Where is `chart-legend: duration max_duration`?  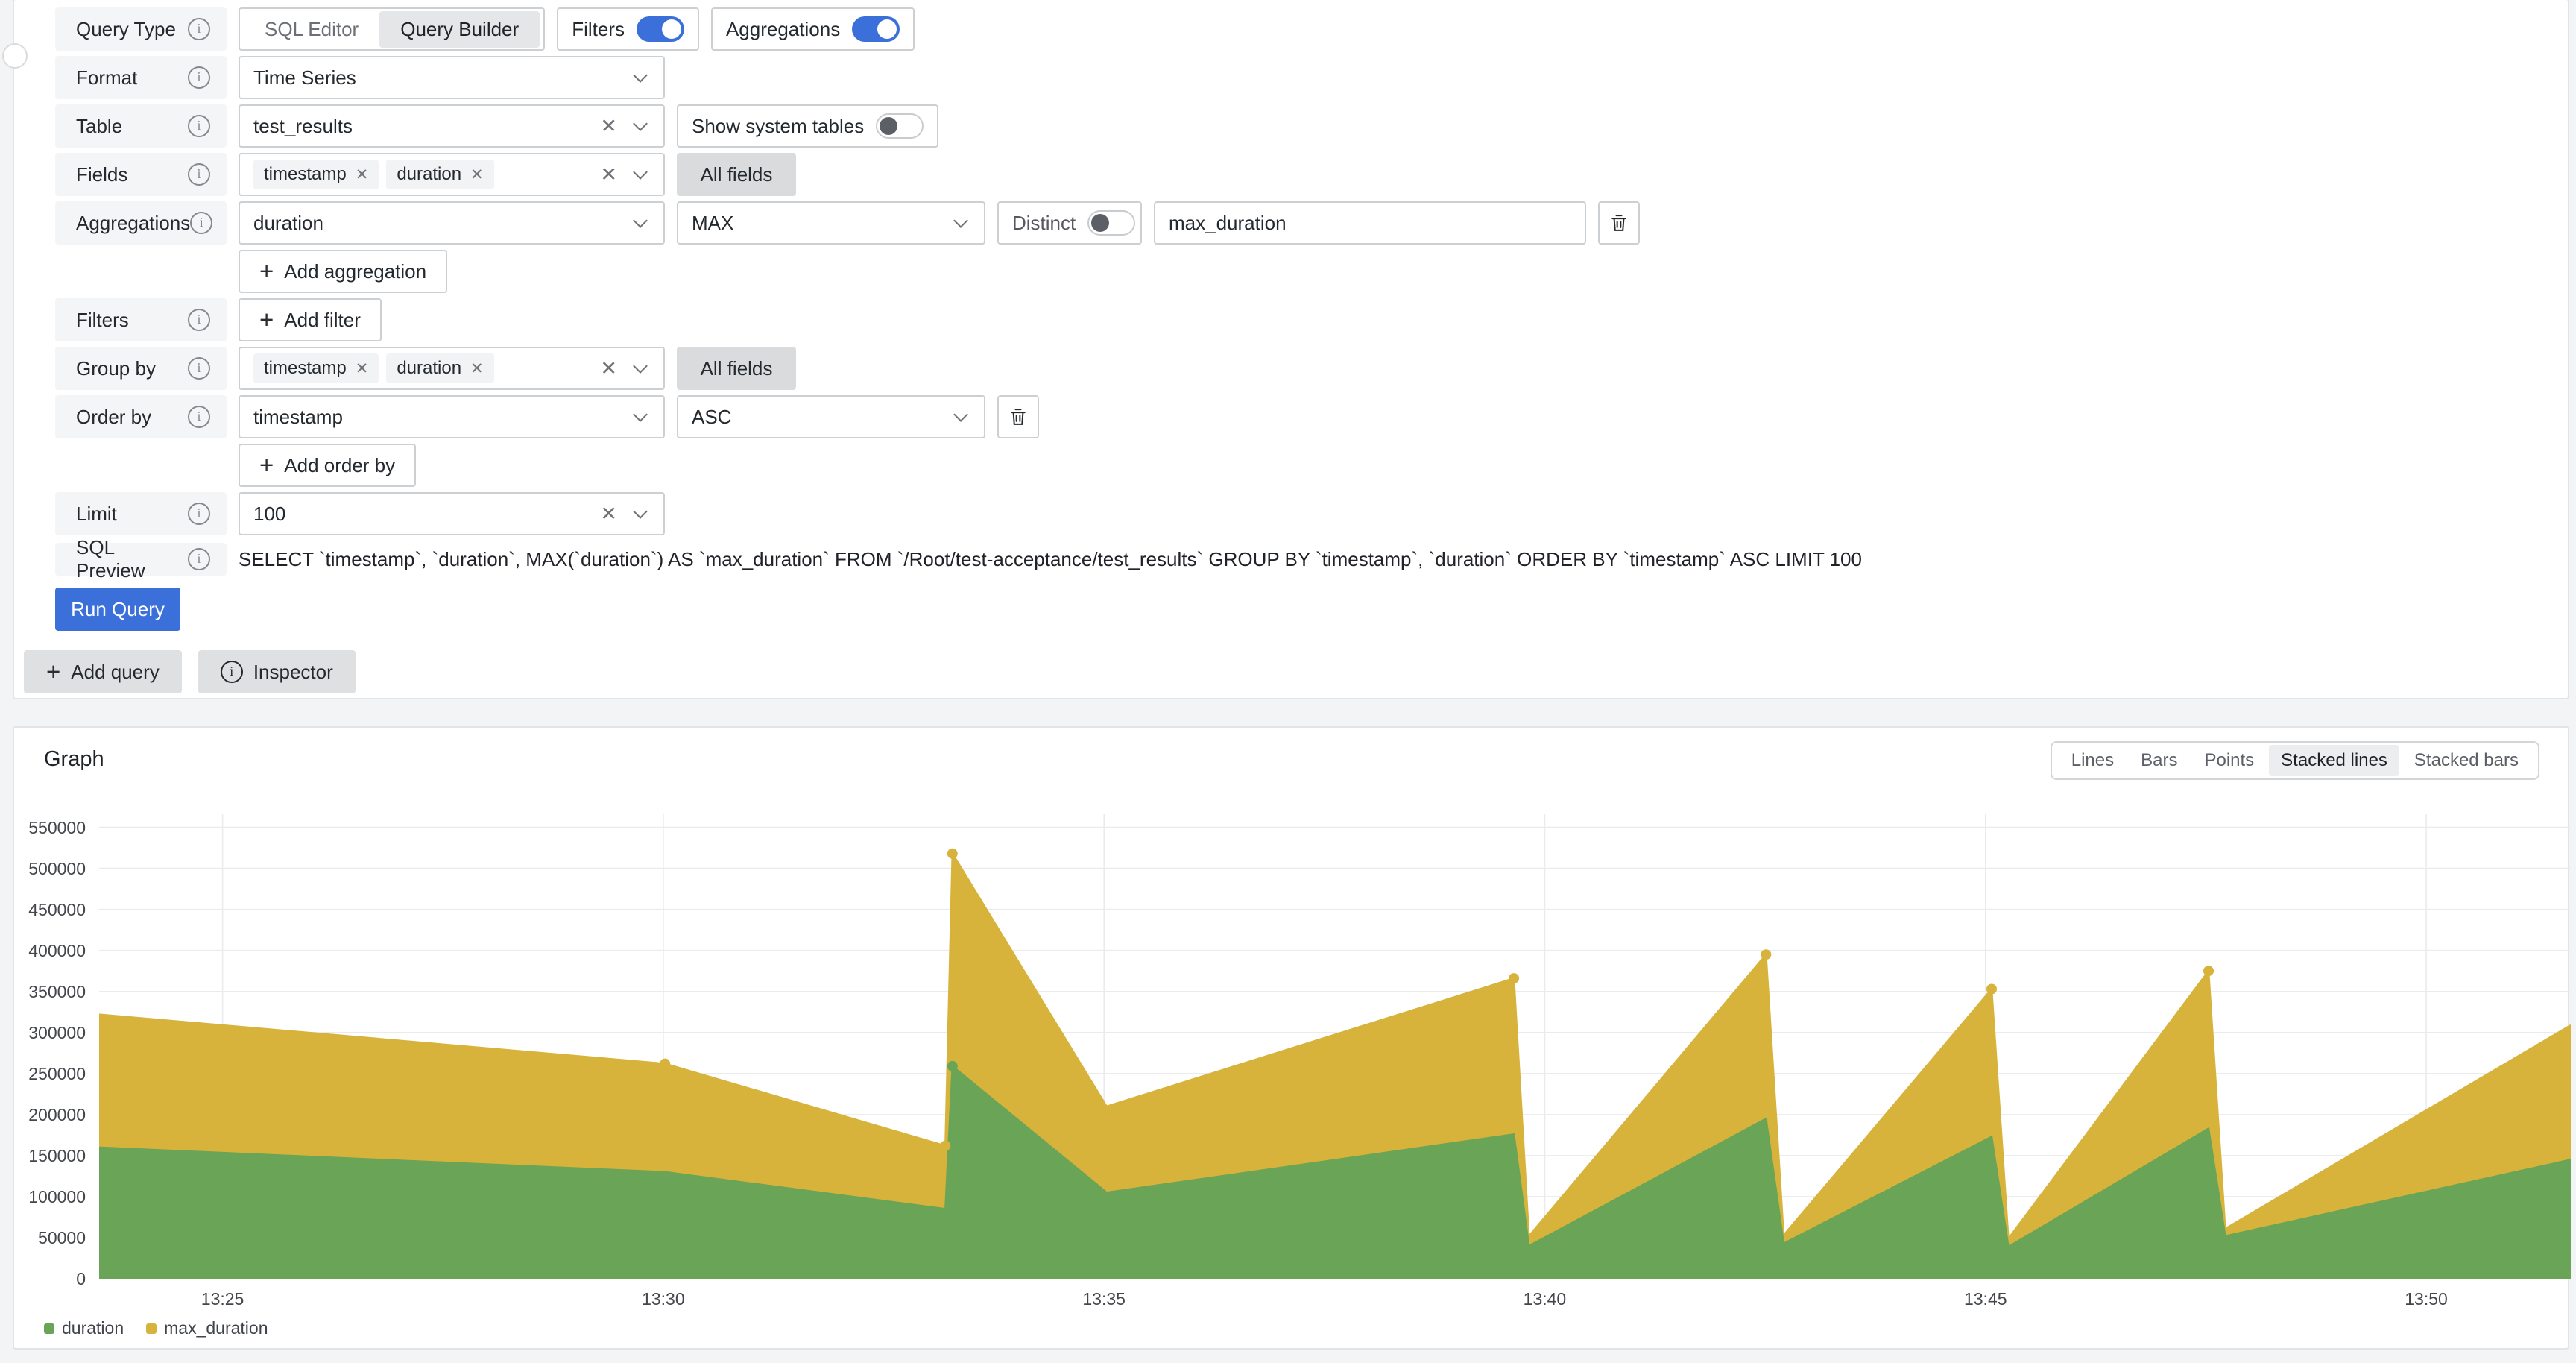
chart-legend: duration max_duration is located at coordinates (156, 1328).